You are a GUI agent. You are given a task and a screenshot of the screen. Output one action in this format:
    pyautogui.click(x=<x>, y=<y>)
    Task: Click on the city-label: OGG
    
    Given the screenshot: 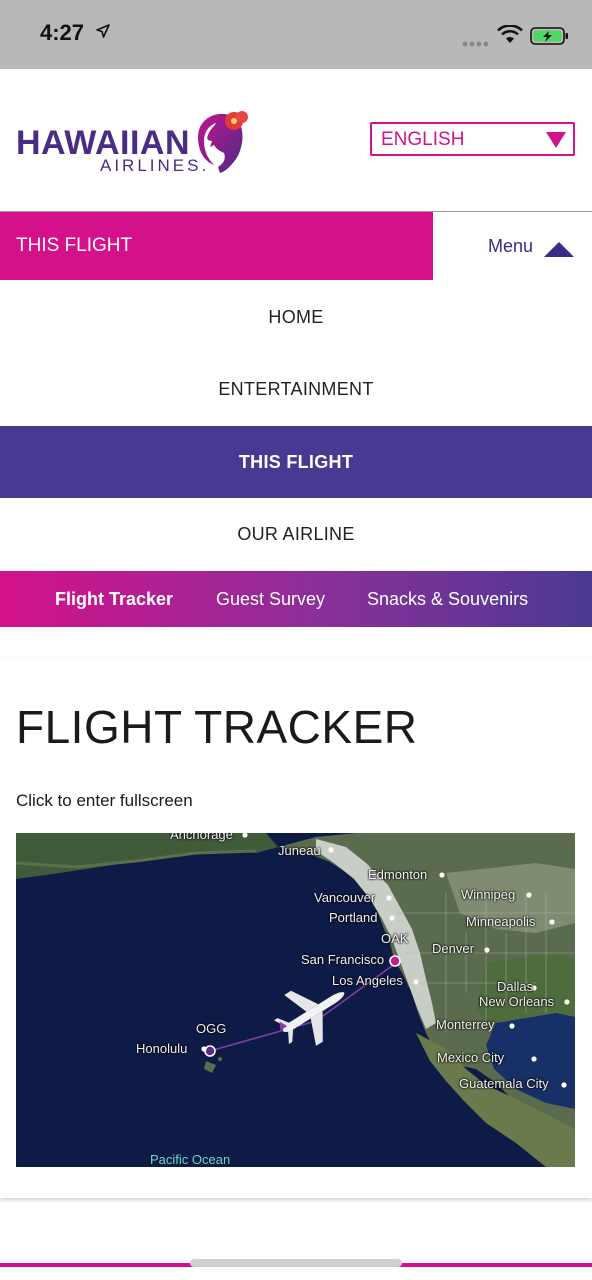 What is the action you would take?
    pyautogui.click(x=211, y=1028)
    